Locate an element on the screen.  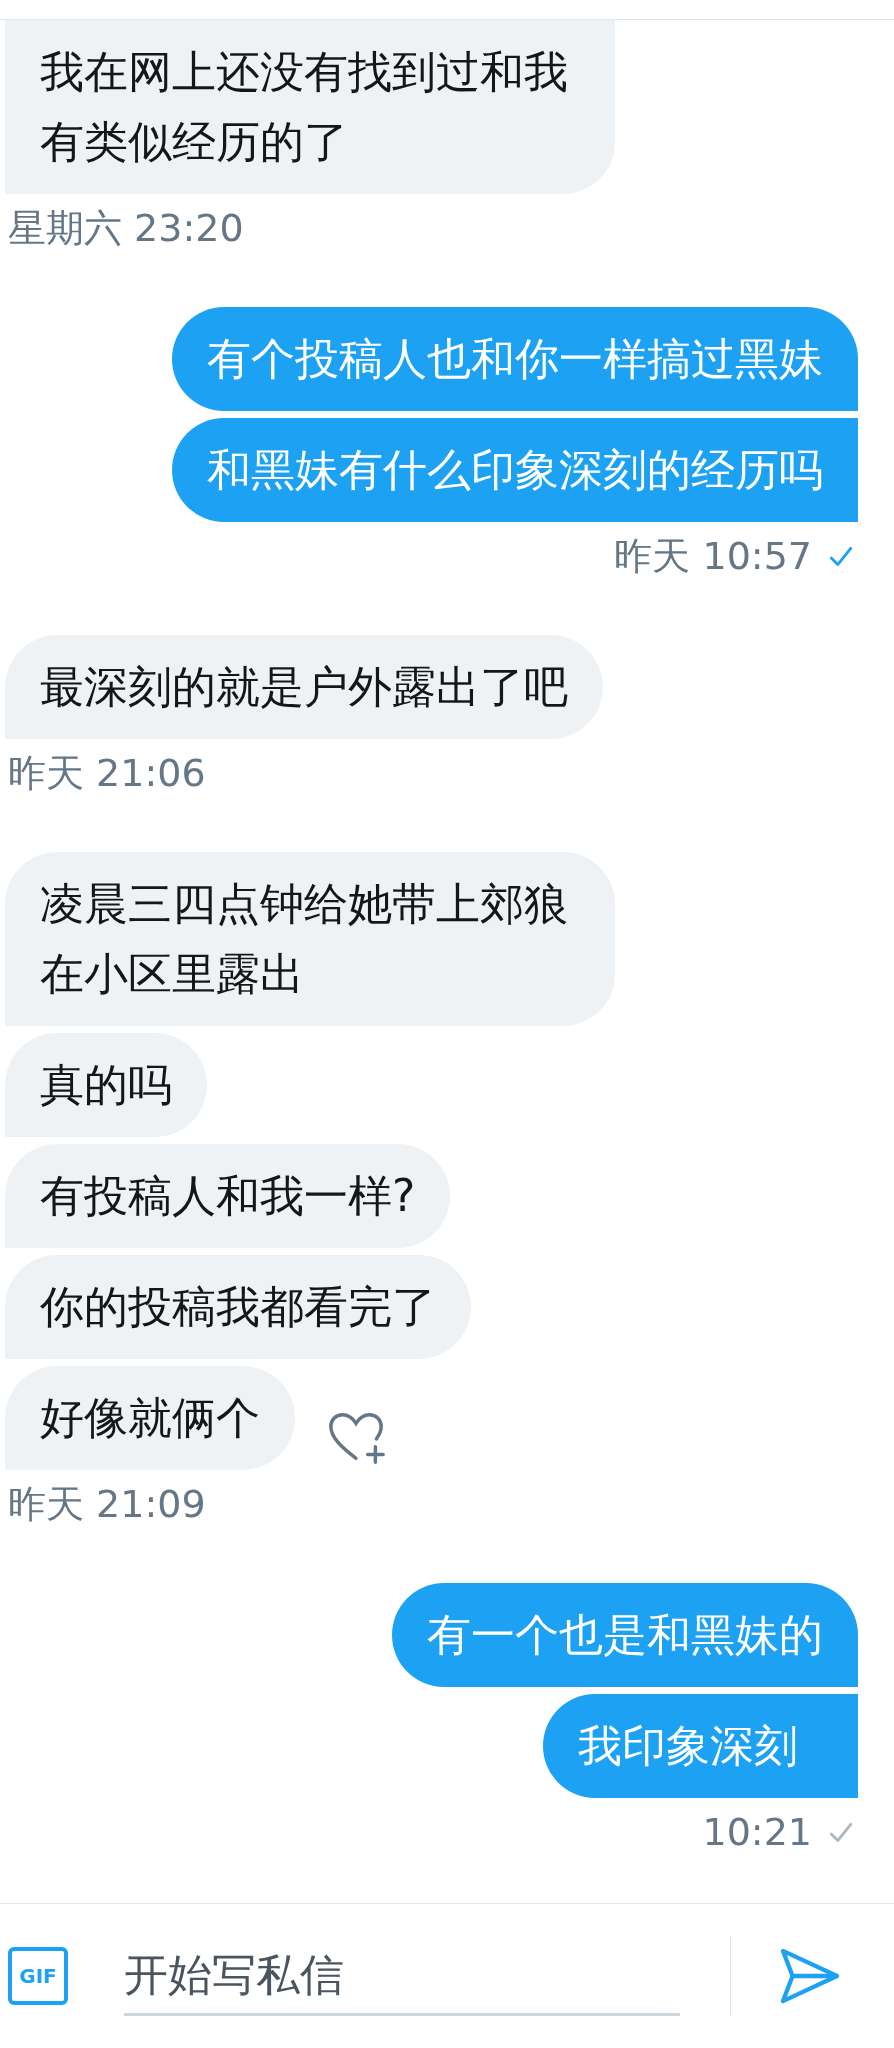
message-bubble: 有投稿人和我一样? is located at coordinates (228, 1196).